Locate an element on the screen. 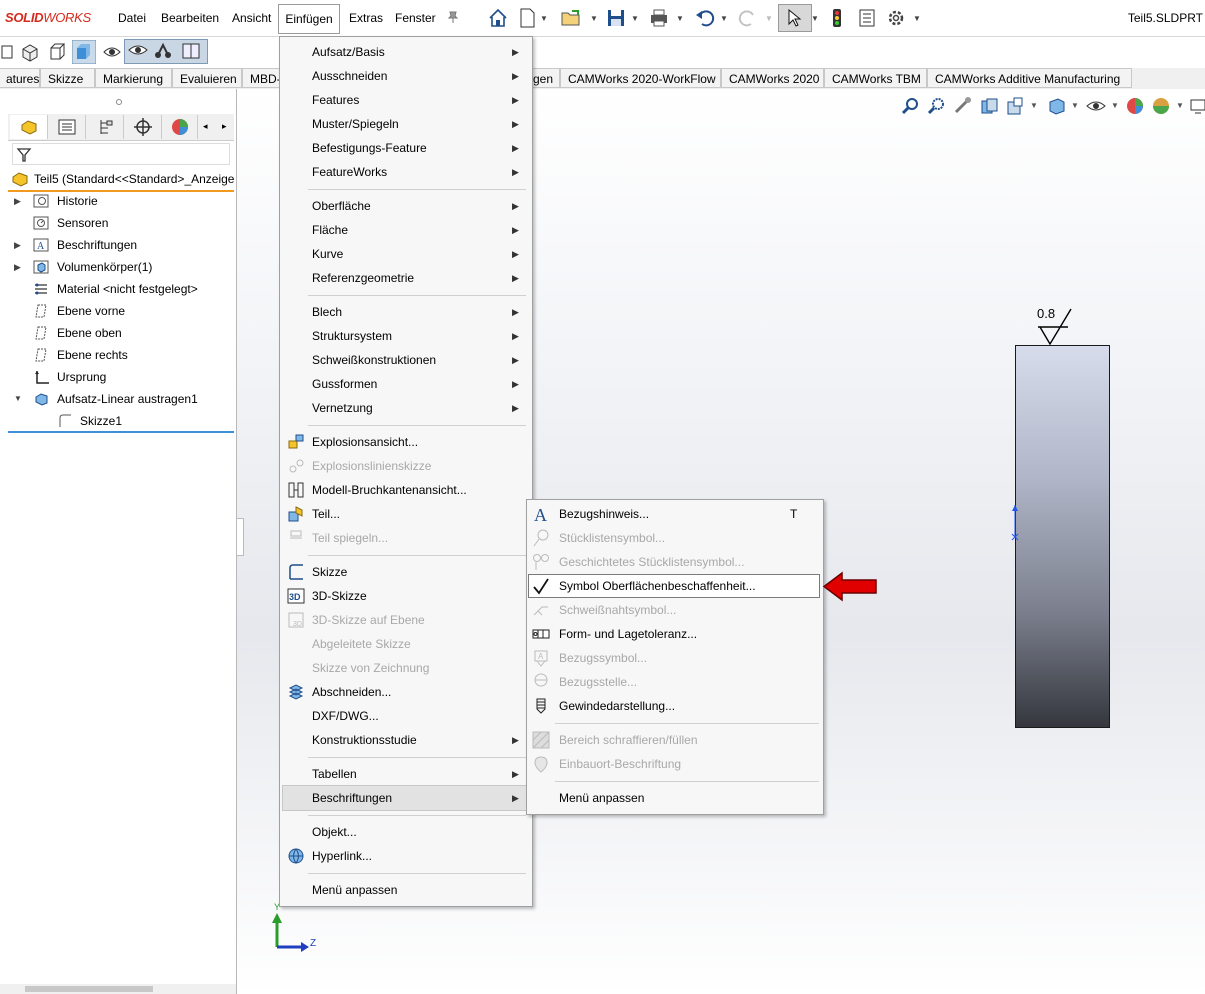 The height and width of the screenshot is (994, 1205). menu-item-gussformen: Gussformen ▶ is located at coordinates (405, 384).